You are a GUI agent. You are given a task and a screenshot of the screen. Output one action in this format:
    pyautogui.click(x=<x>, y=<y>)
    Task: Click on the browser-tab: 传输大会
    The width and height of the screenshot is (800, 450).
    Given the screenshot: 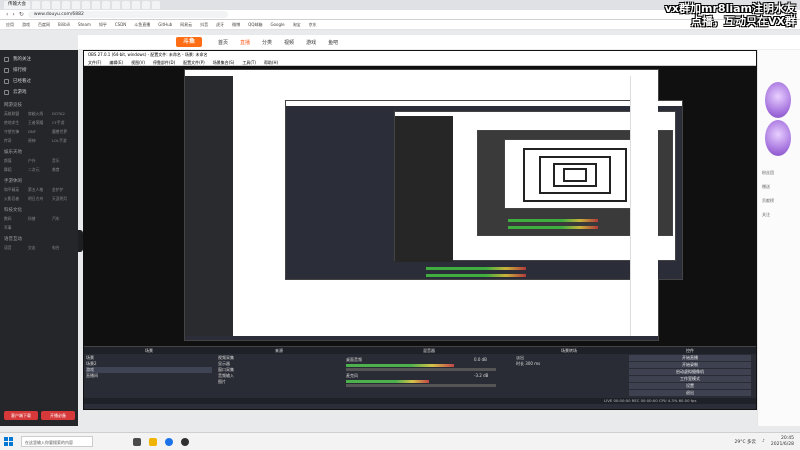 What is the action you would take?
    pyautogui.click(x=17, y=5)
    